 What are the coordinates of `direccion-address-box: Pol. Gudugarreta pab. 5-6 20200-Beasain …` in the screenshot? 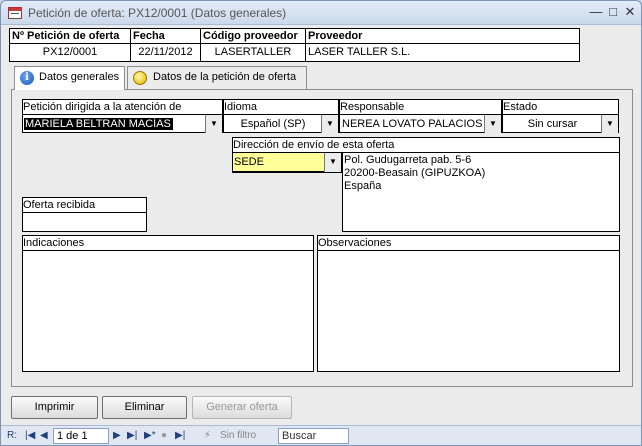 It's located at (481, 192).